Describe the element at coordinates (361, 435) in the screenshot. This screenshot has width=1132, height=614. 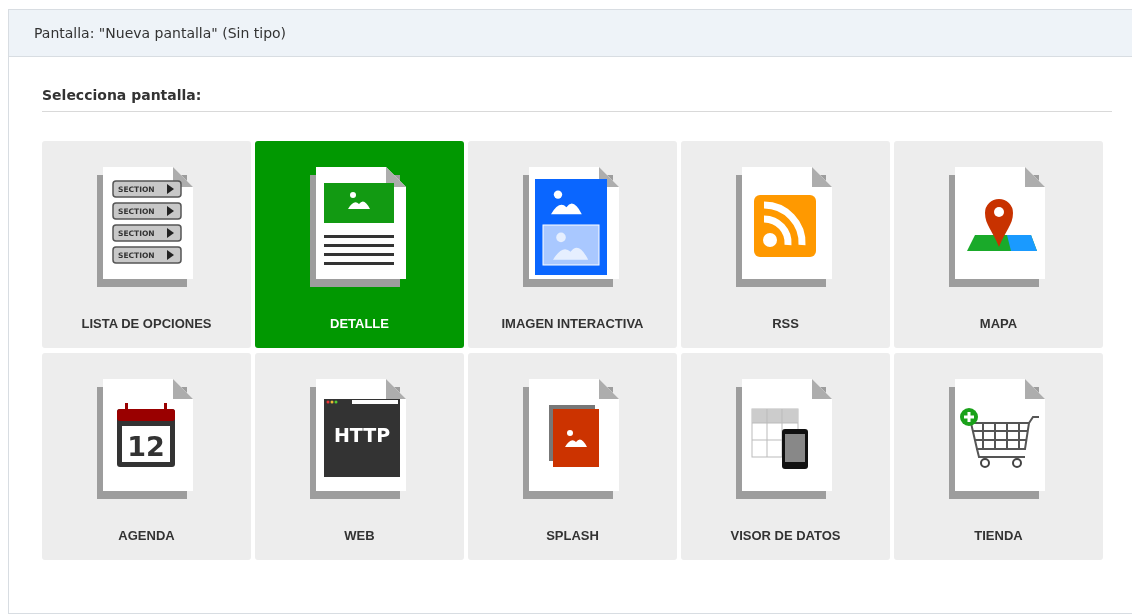
I see `http-label: HTTP` at that location.